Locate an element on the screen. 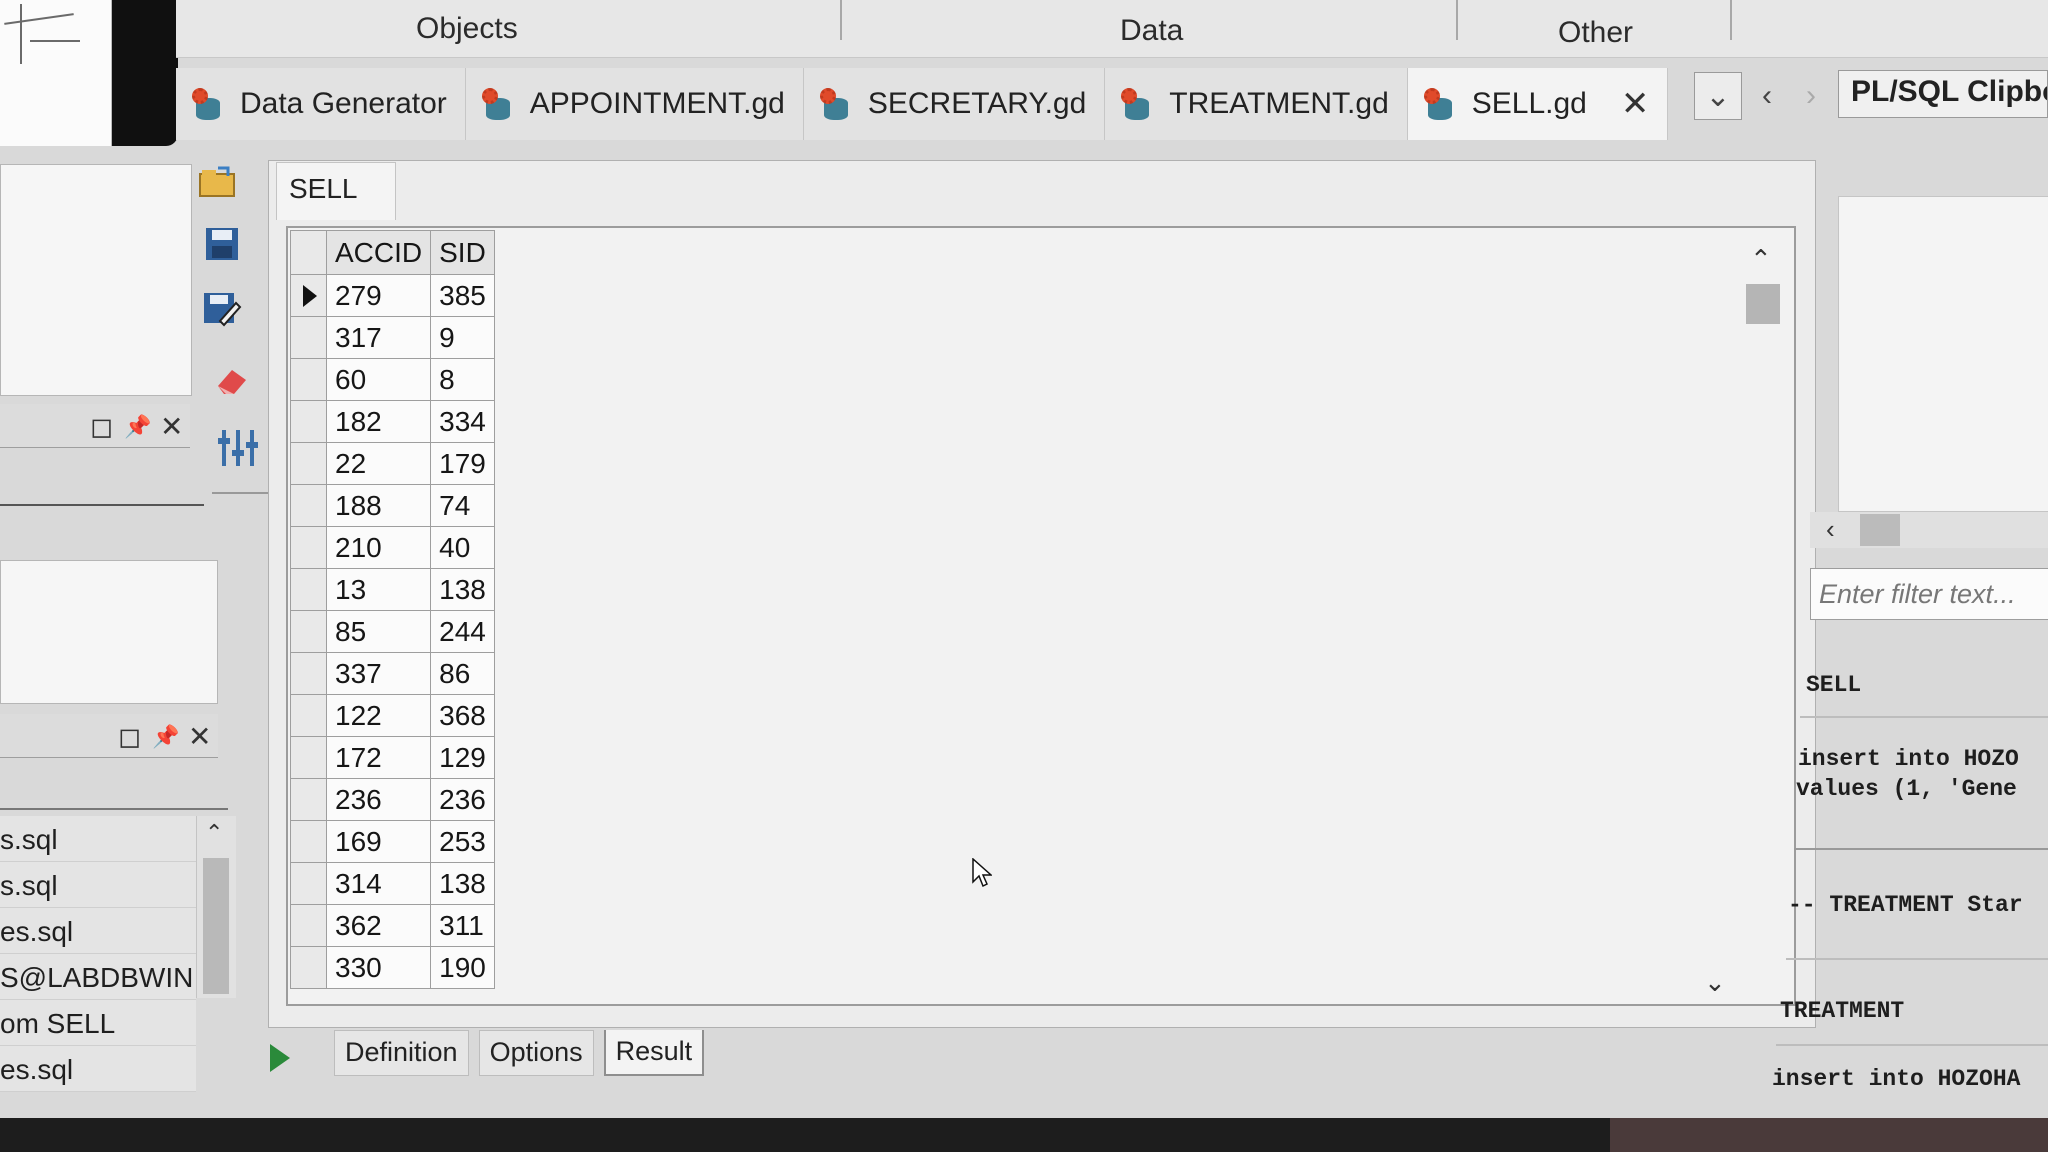  chevron-down-icon: ⌄ is located at coordinates (1715, 982).